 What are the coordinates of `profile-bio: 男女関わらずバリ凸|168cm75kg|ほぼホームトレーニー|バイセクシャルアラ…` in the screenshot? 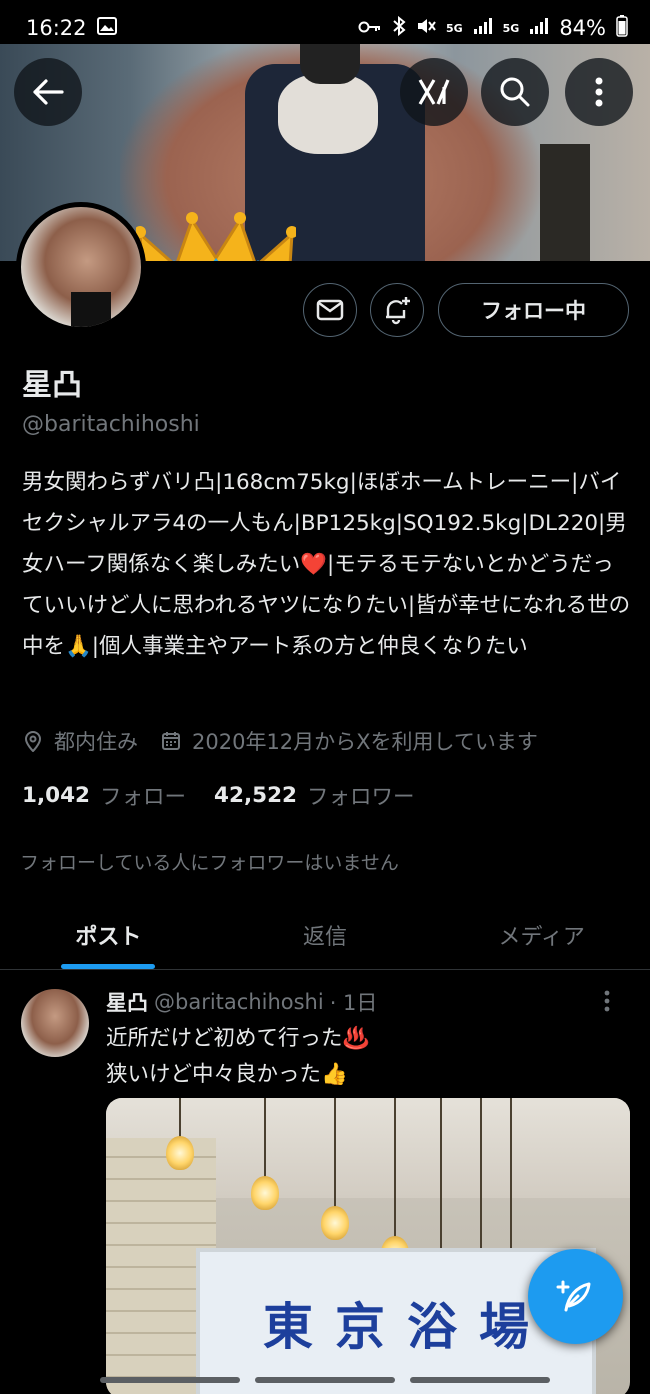 It's located at (326, 564).